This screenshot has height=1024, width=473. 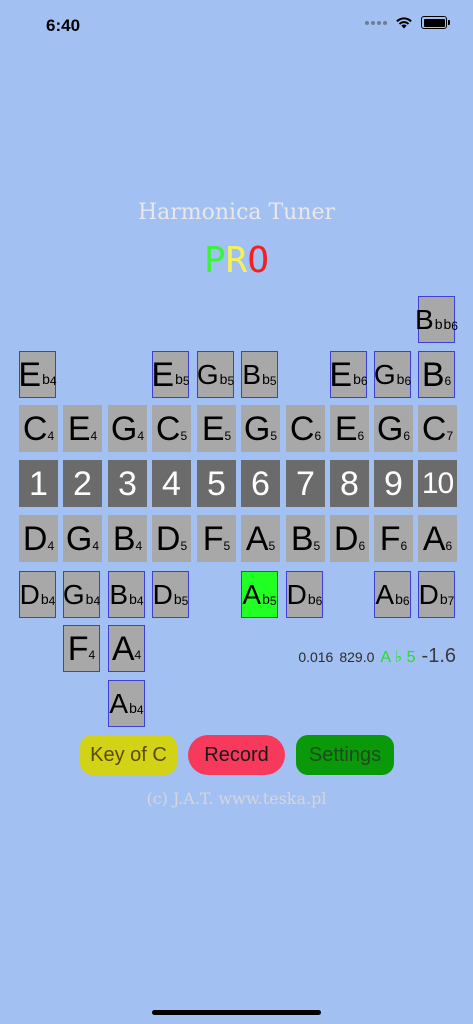 What do you see at coordinates (436, 319) in the screenshot?
I see `note-cell: Bbb6` at bounding box center [436, 319].